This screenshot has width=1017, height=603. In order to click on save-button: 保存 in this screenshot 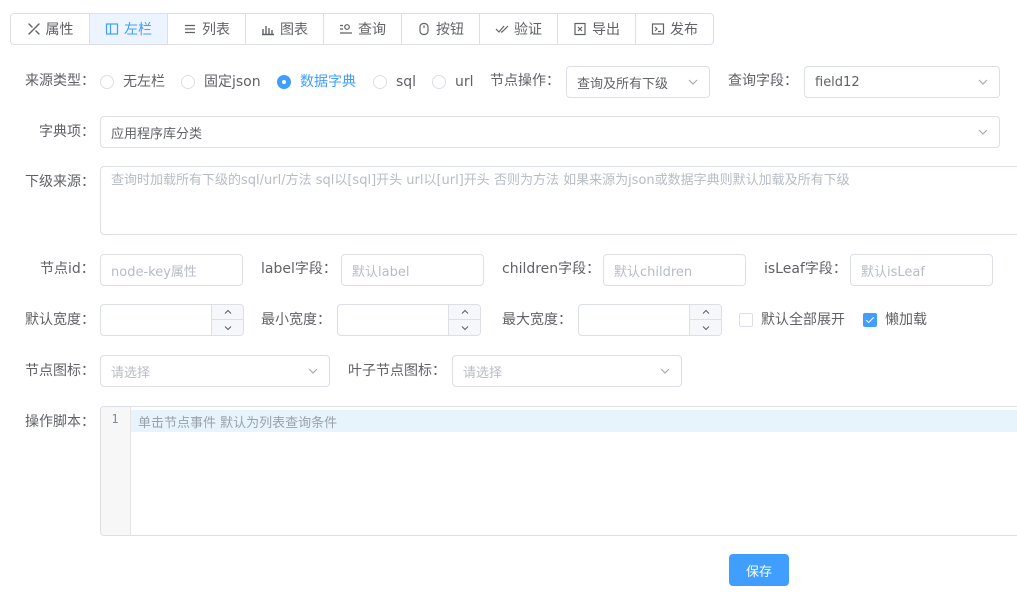, I will do `click(759, 570)`.